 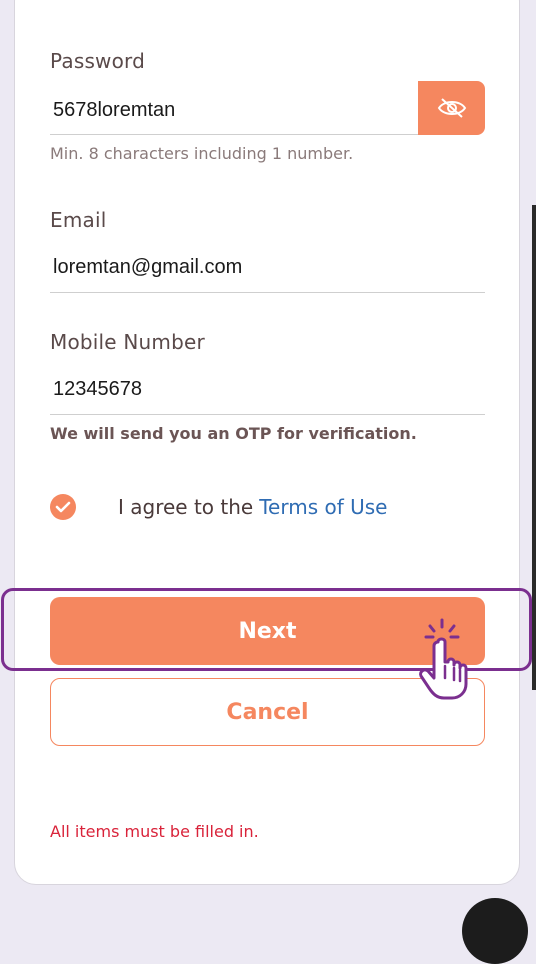 I want to click on email-input: loremtan@gmail.com, so click(x=147, y=267).